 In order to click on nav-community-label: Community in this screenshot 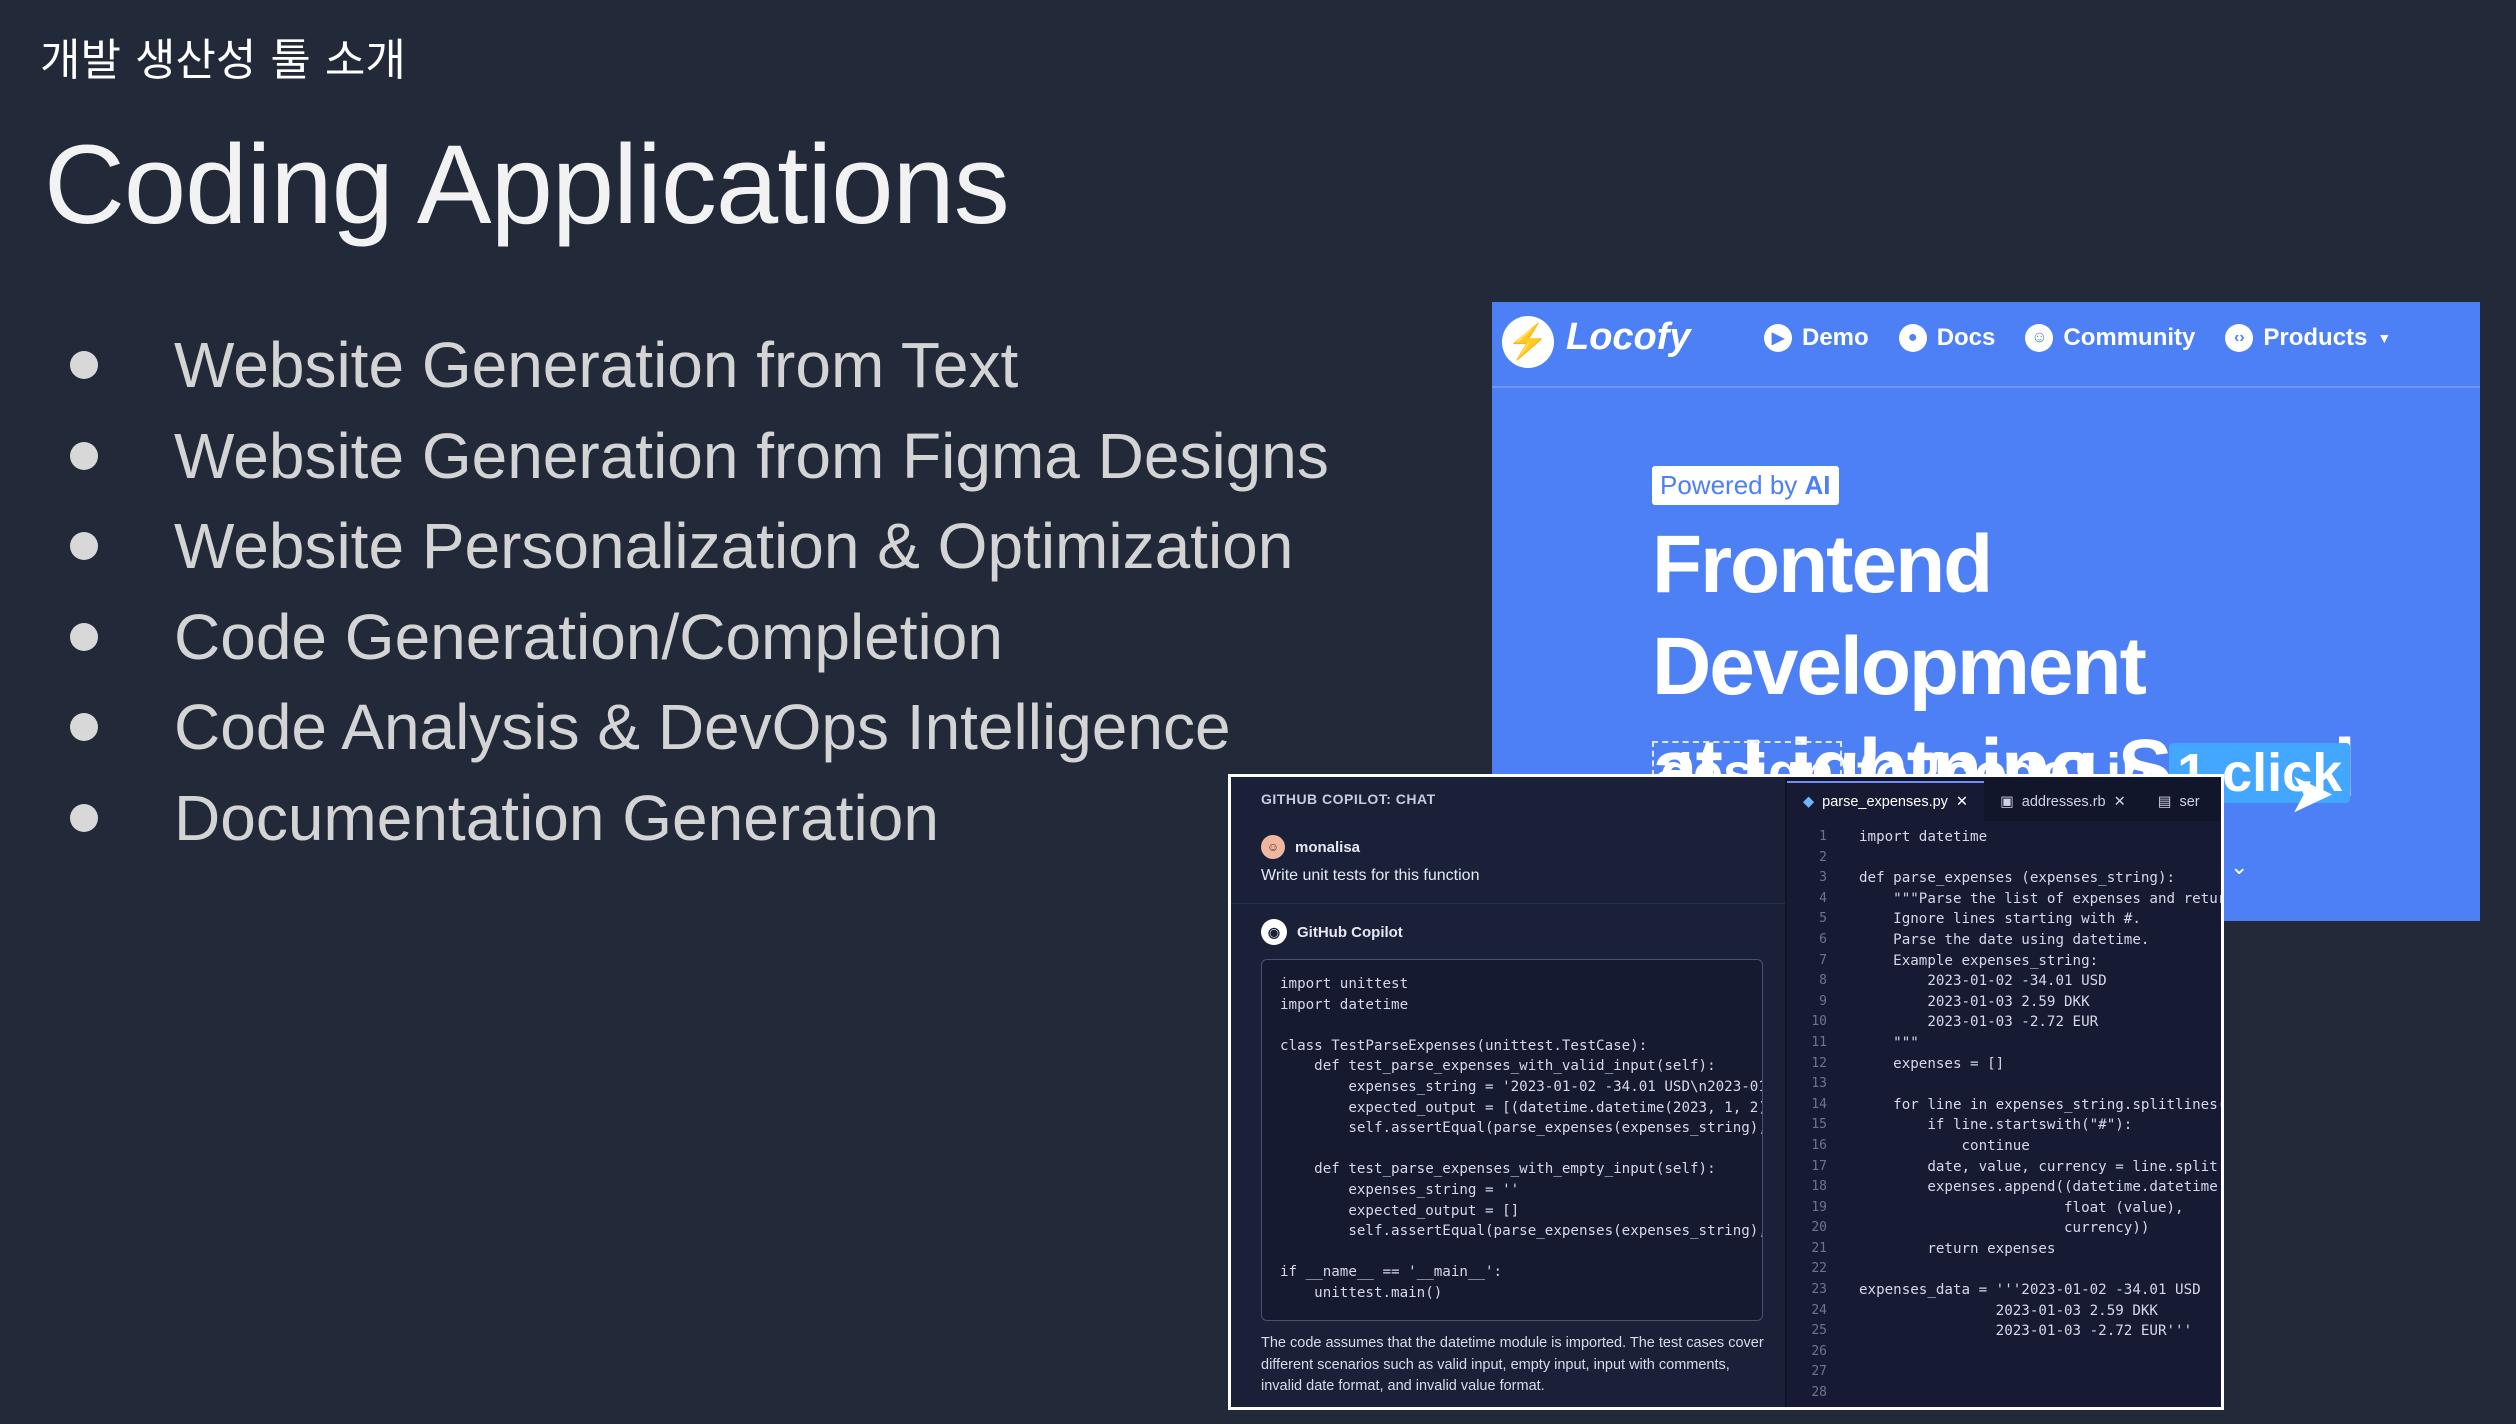, I will do `click(2129, 337)`.